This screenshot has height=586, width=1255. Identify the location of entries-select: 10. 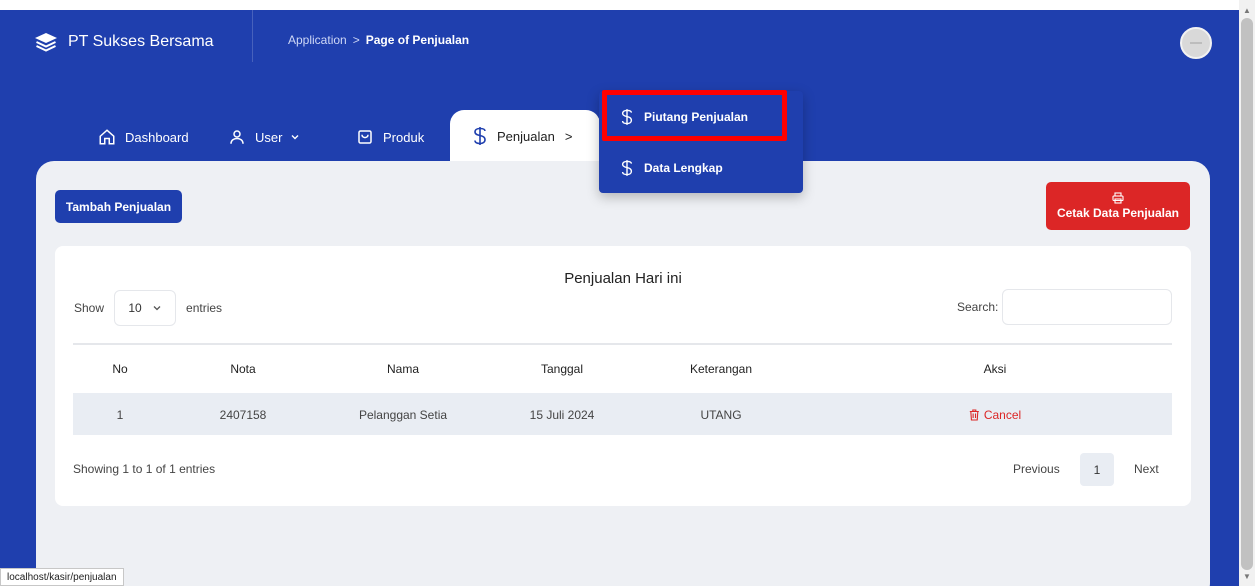
(145, 308).